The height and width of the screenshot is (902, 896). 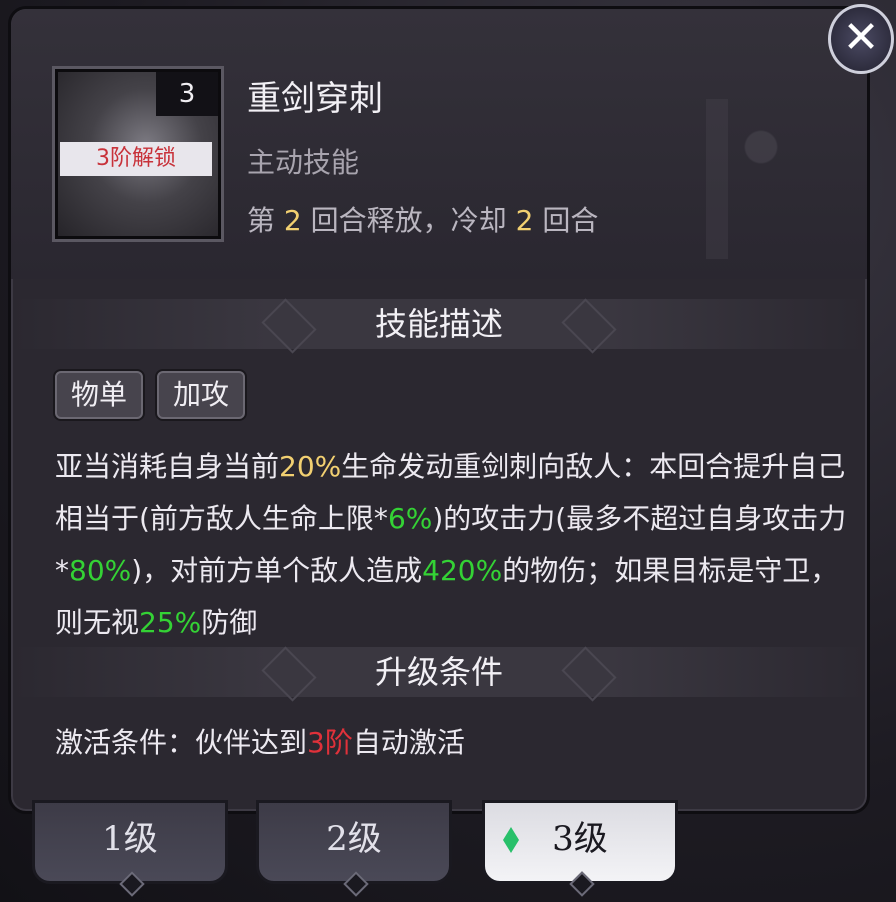 I want to click on cond-text-2: 自动激活, so click(x=408, y=742).